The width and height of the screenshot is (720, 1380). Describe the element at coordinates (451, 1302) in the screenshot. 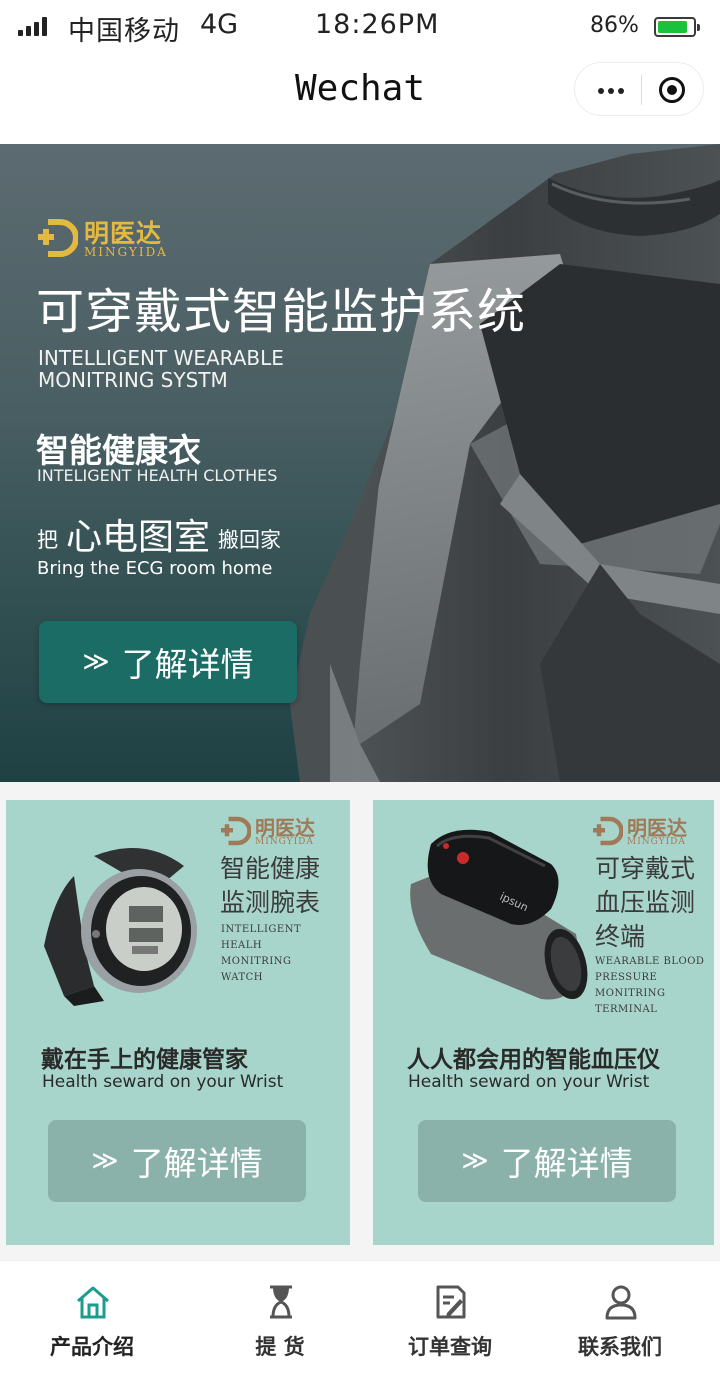

I see `edit-document-icon` at that location.